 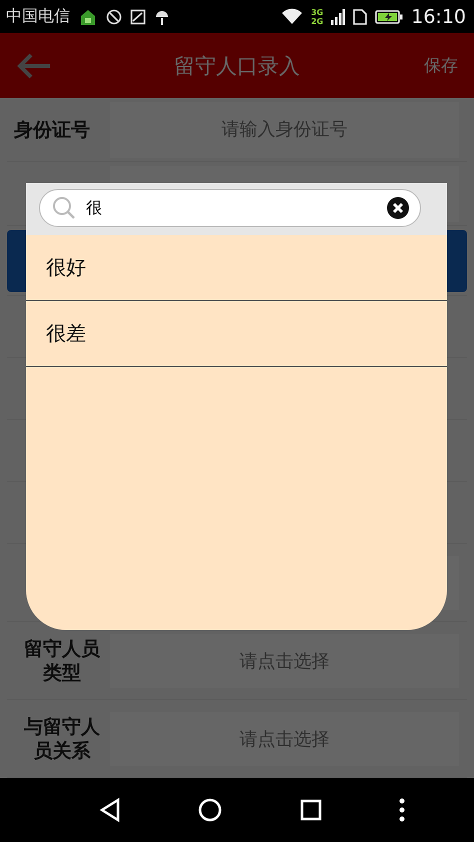 What do you see at coordinates (317, 12) in the screenshot?
I see `network-label: 3G` at bounding box center [317, 12].